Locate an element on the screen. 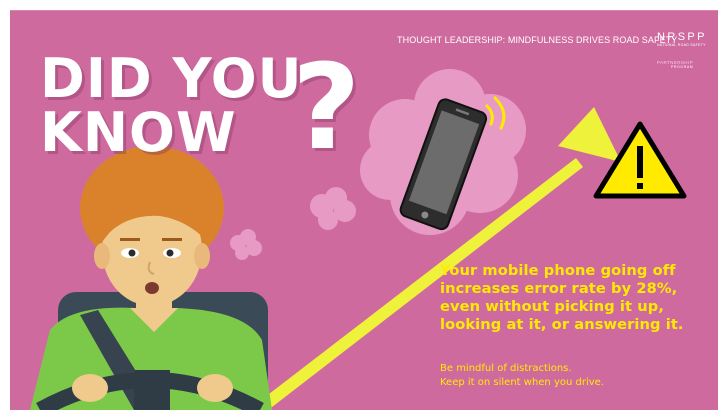 Image resolution: width=726 pixels, height=410 pixels. brand-subtitle: NATIONAL ROAD SAFETY is located at coordinates (681, 45).